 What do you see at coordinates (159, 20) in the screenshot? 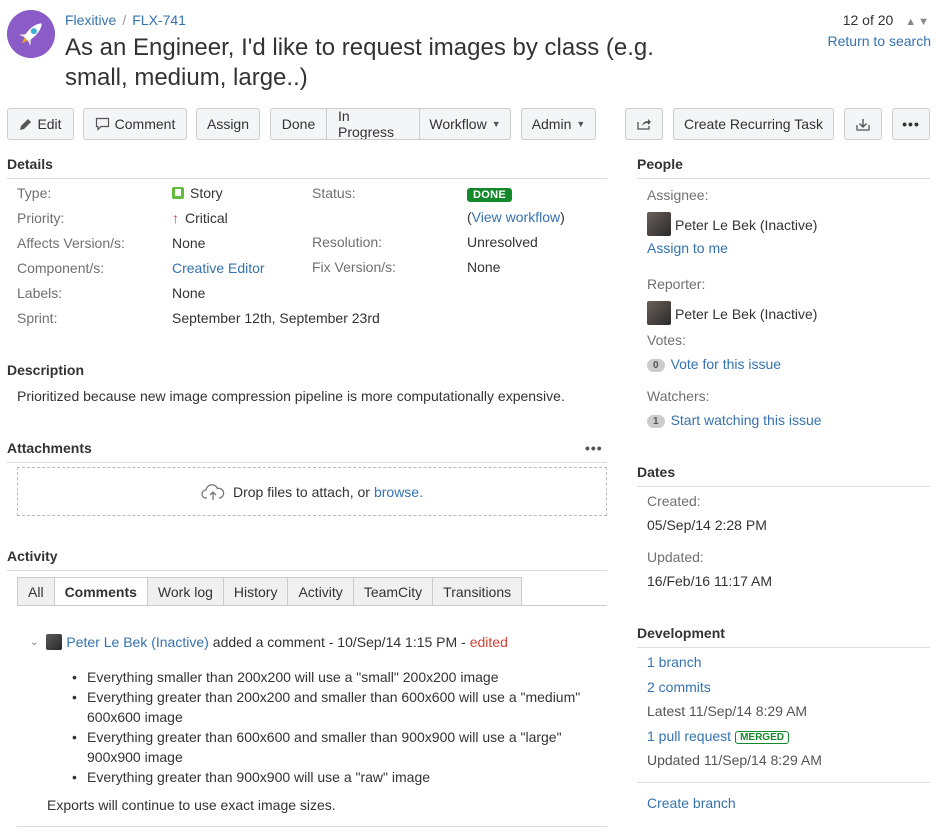
I see `breadcrumb-issue-key: FLX-741` at bounding box center [159, 20].